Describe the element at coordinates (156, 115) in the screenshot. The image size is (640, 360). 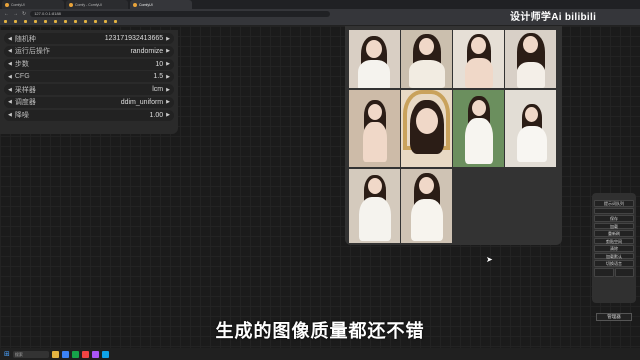
I see `param-value: 1.00` at that location.